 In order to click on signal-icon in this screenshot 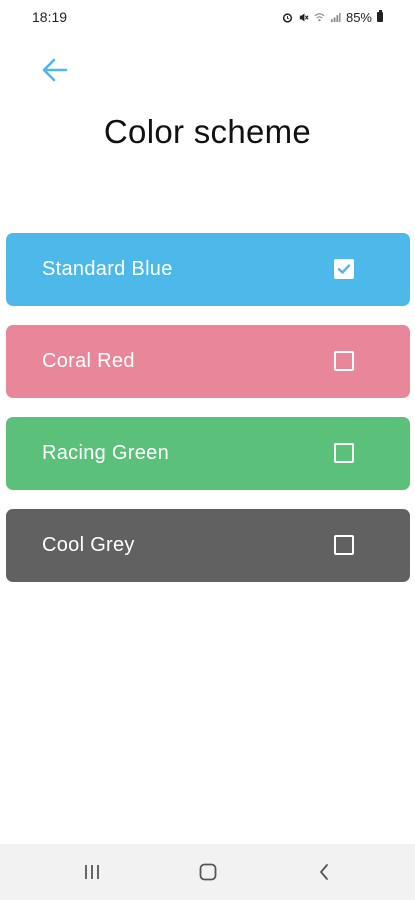, I will do `click(335, 17)`.